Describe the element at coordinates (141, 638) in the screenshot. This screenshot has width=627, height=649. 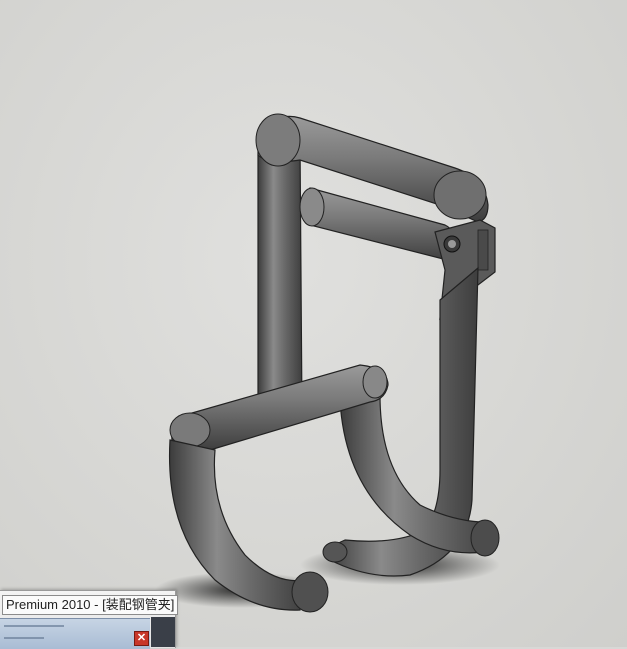
I see `close-icon: ✕` at that location.